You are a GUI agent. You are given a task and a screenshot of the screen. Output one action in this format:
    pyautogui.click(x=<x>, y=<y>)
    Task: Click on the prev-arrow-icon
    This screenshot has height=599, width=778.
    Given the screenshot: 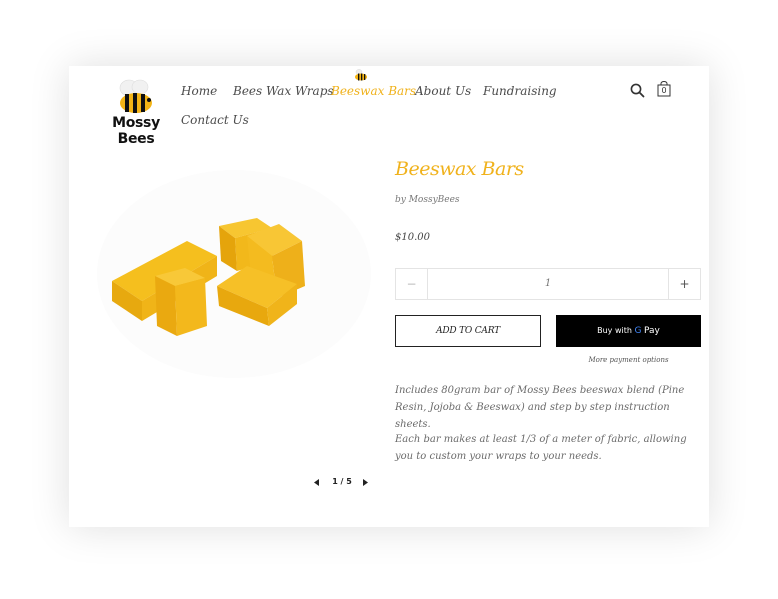 What is the action you would take?
    pyautogui.click(x=316, y=482)
    